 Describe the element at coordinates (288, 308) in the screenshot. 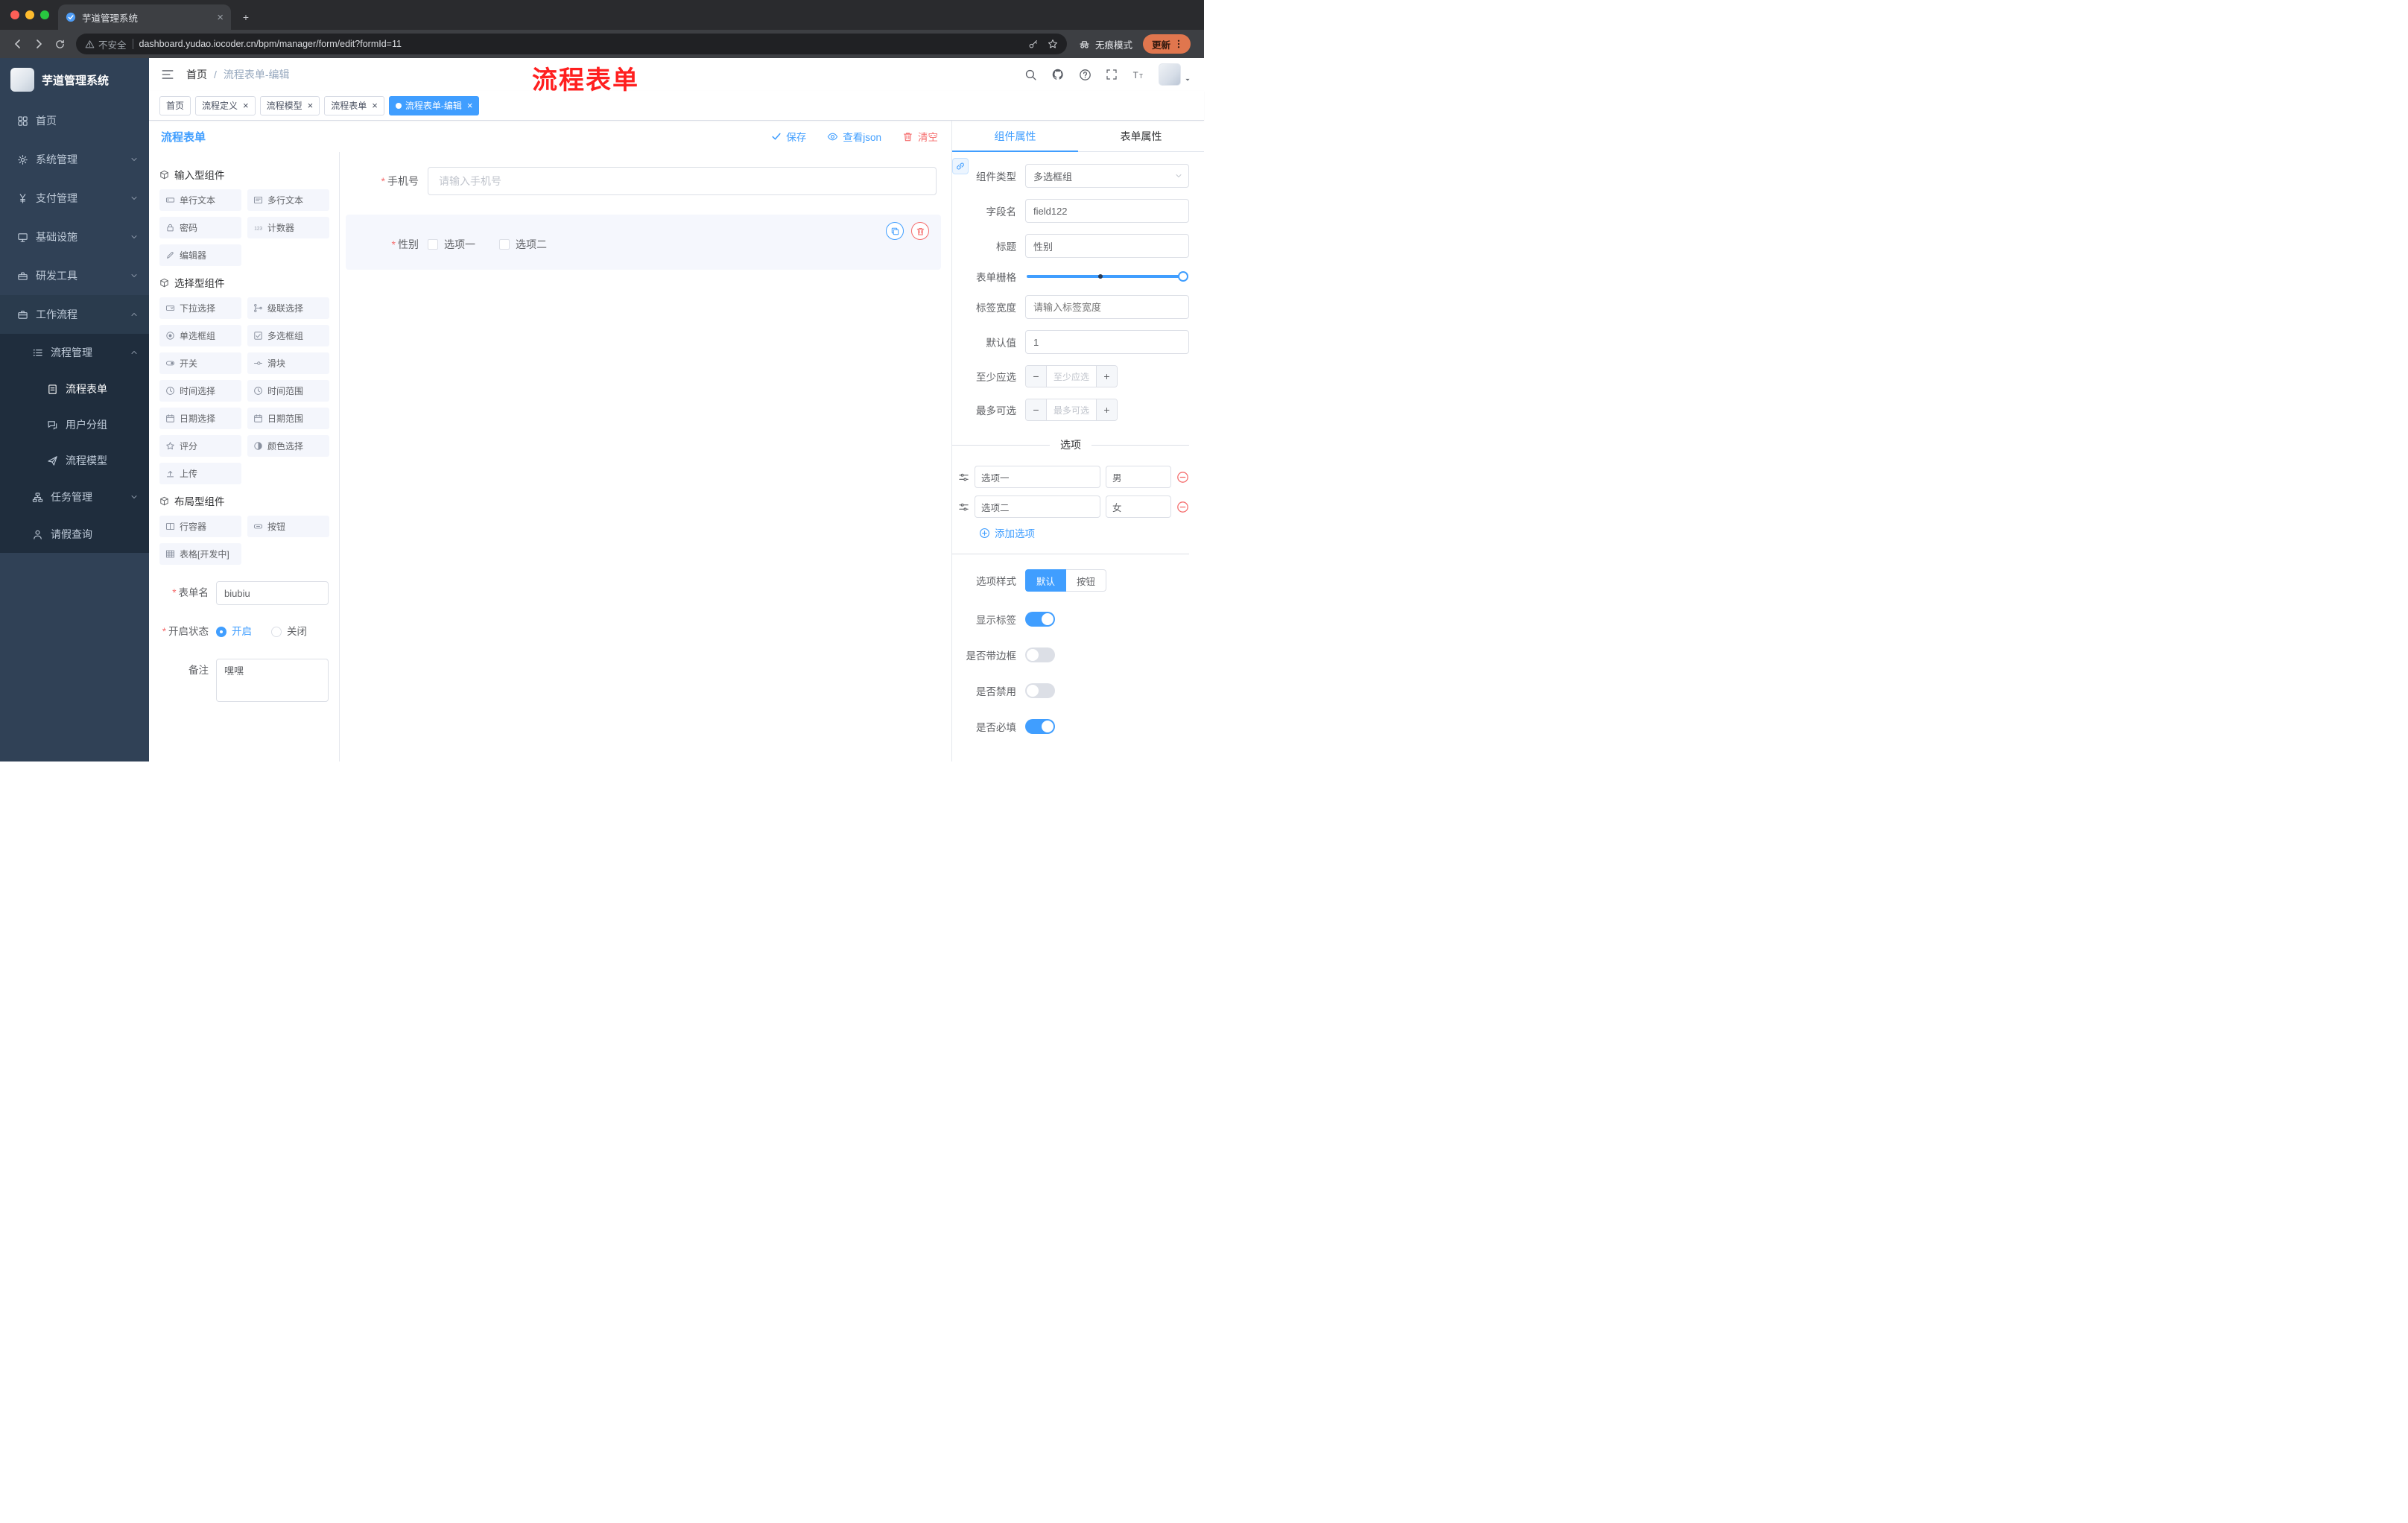

I see `component-item: 级联选择` at that location.